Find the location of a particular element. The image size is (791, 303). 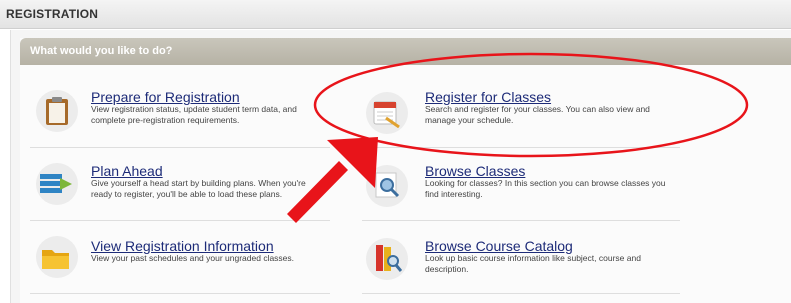

red-arrow is located at coordinates (332, 180).